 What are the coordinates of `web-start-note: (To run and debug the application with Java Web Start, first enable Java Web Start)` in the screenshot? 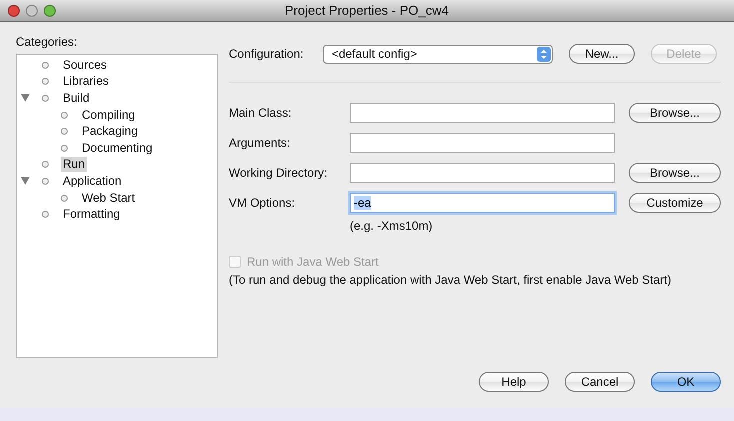 It's located at (450, 280).